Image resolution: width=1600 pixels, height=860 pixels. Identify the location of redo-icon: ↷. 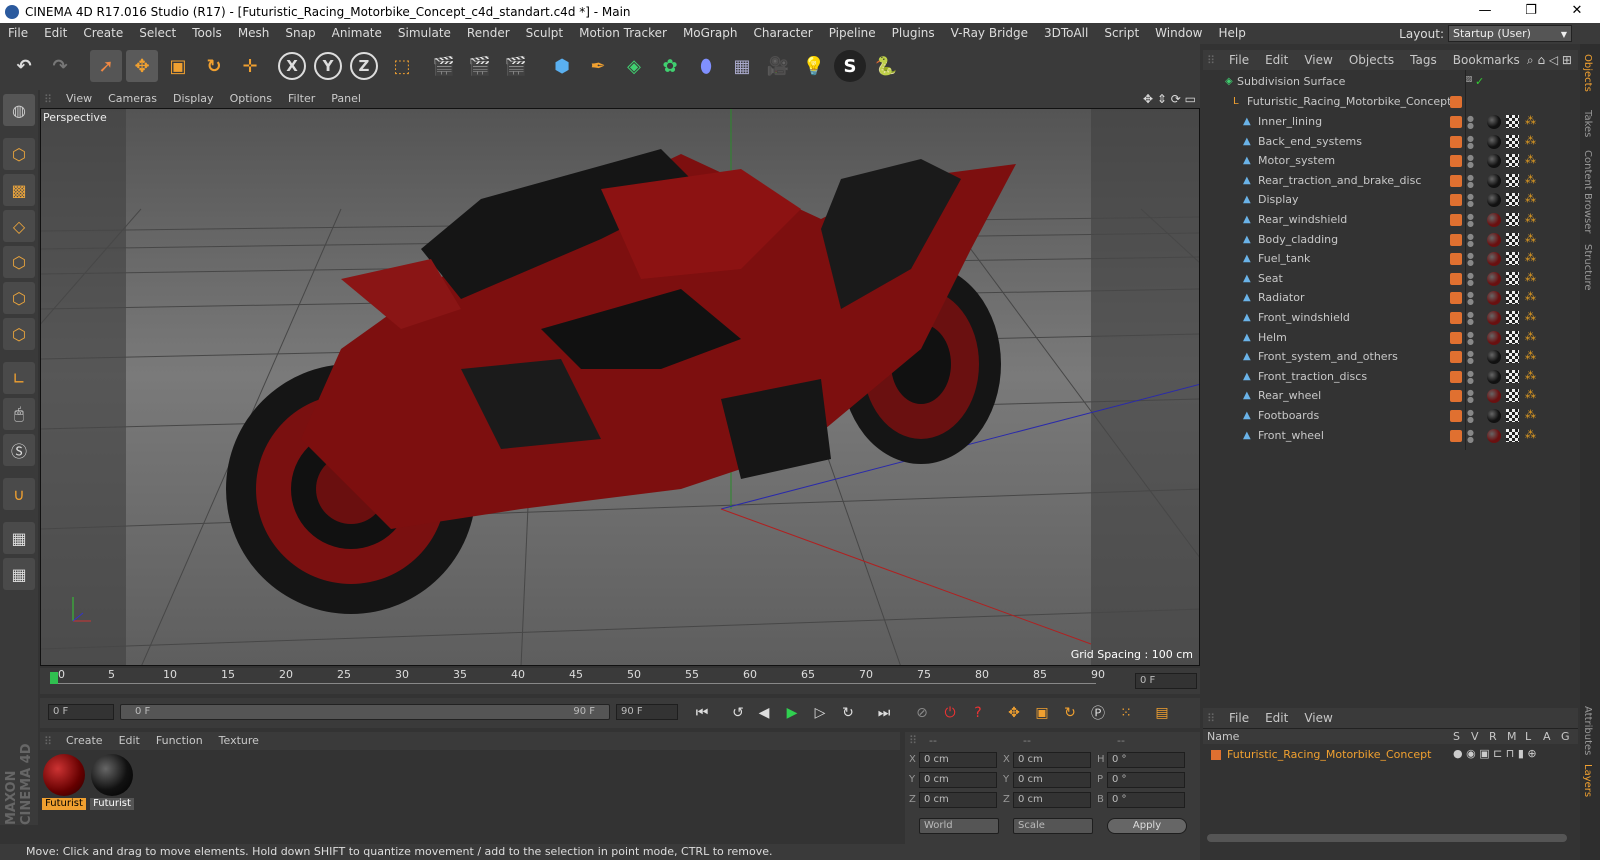
(60, 66).